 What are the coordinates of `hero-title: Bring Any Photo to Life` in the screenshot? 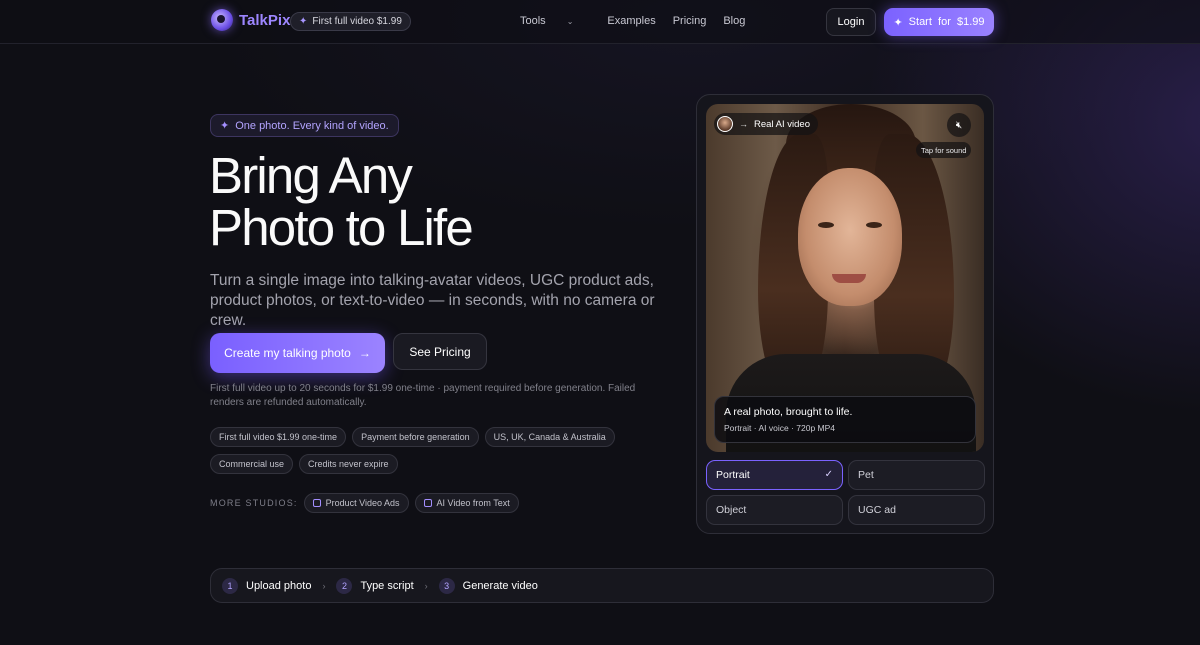 It's located at (439, 202).